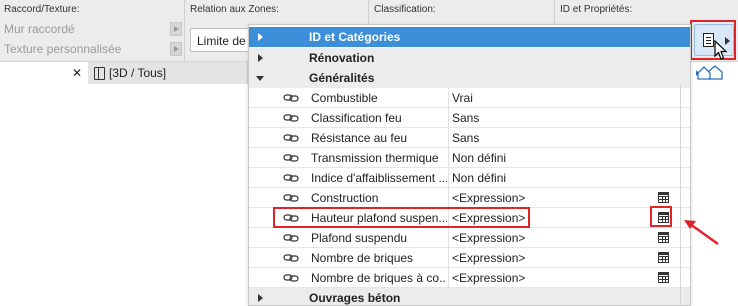  I want to click on cube-view-icon, so click(99, 73).